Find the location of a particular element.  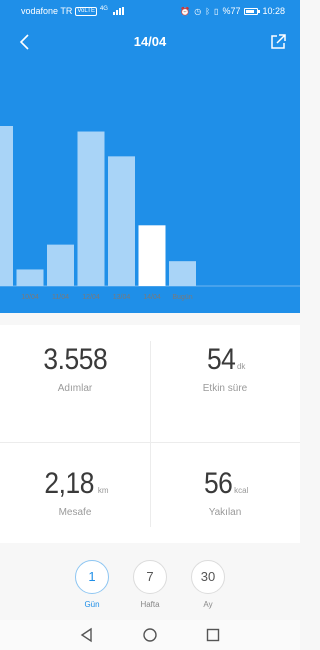

stat-distance: 2,18 km Mesafe is located at coordinates (75, 492).